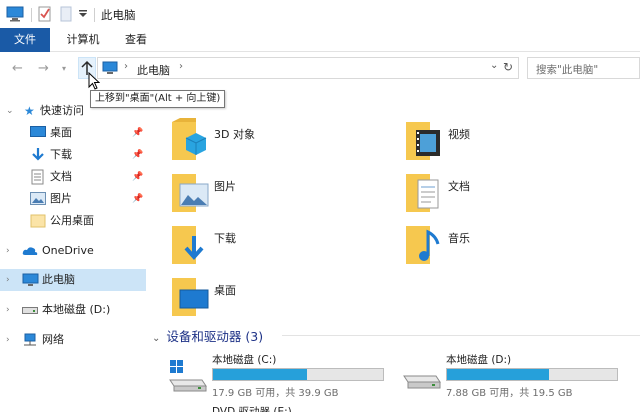  Describe the element at coordinates (73, 133) in the screenshot. I see `sidebar-item-desktop: 桌面 📌` at that location.